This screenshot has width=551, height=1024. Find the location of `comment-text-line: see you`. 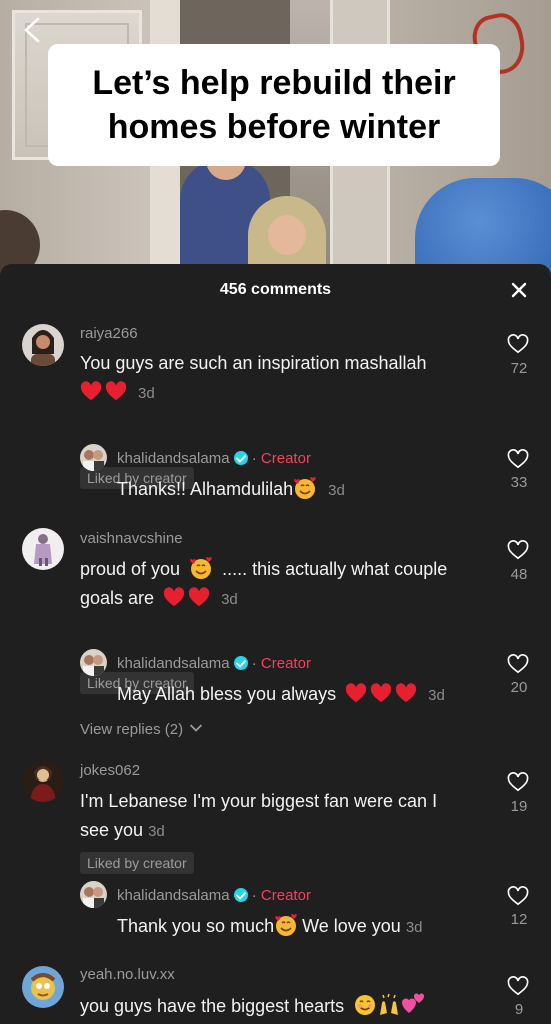

comment-text-line: see you is located at coordinates (112, 830).